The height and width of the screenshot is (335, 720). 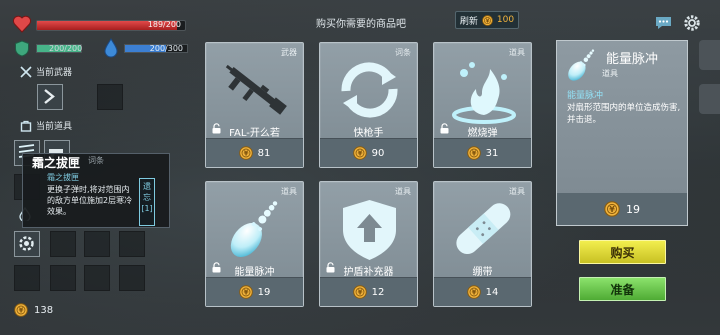 I want to click on item-price-value: 31, so click(x=492, y=153).